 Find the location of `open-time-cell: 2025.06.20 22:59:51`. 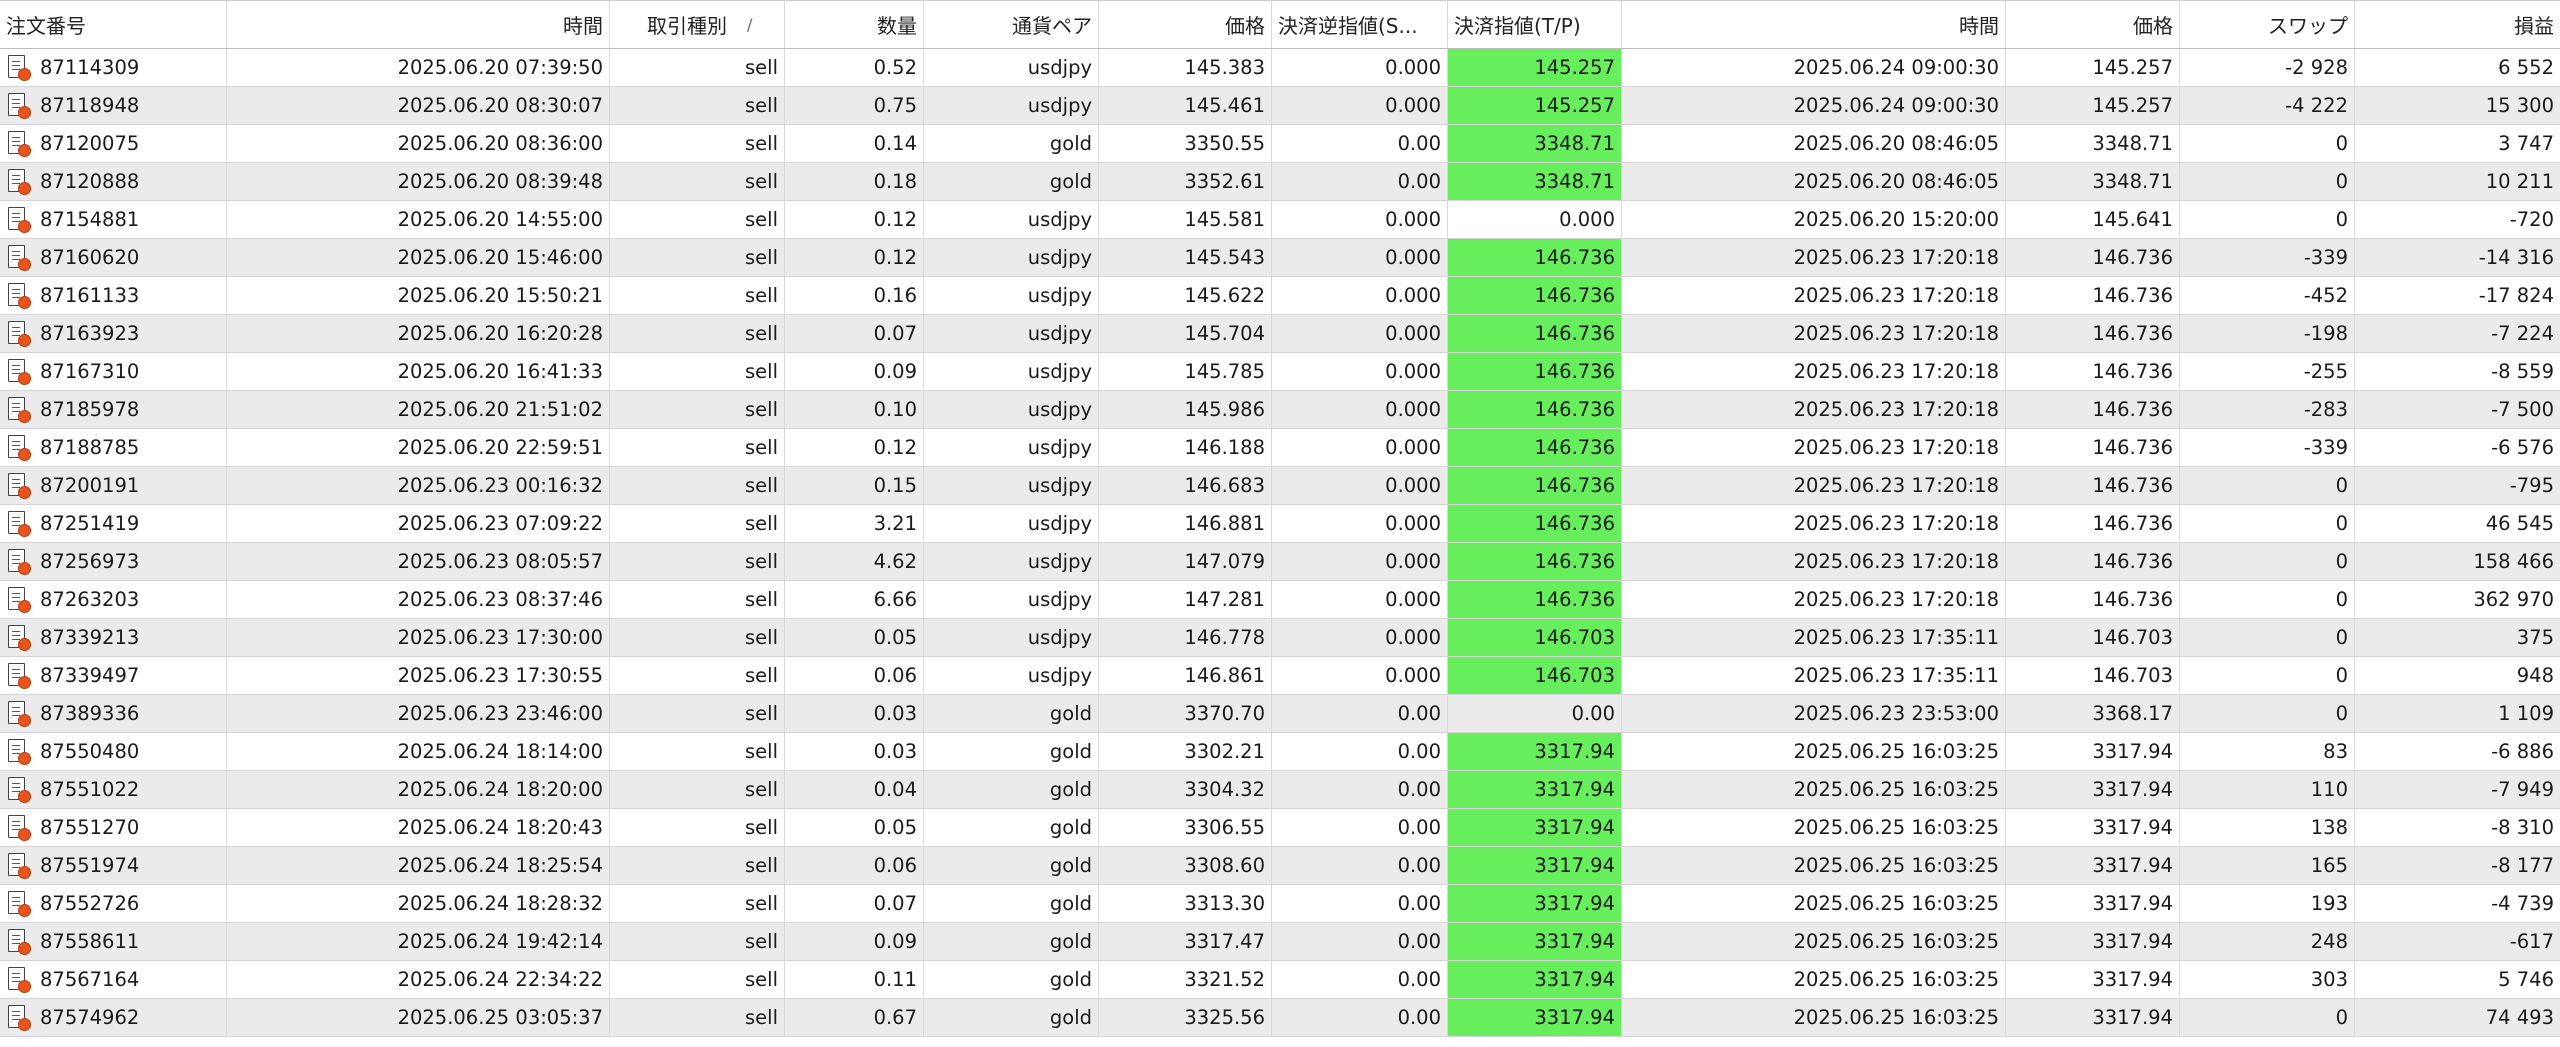

open-time-cell: 2025.06.20 22:59:51 is located at coordinates (418, 447).